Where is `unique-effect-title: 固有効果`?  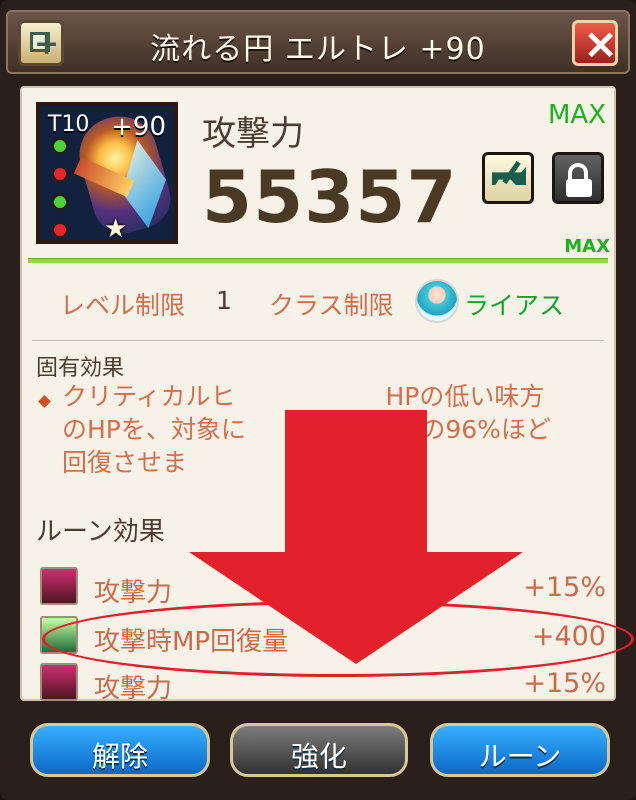 unique-effect-title: 固有効果 is located at coordinates (80, 368).